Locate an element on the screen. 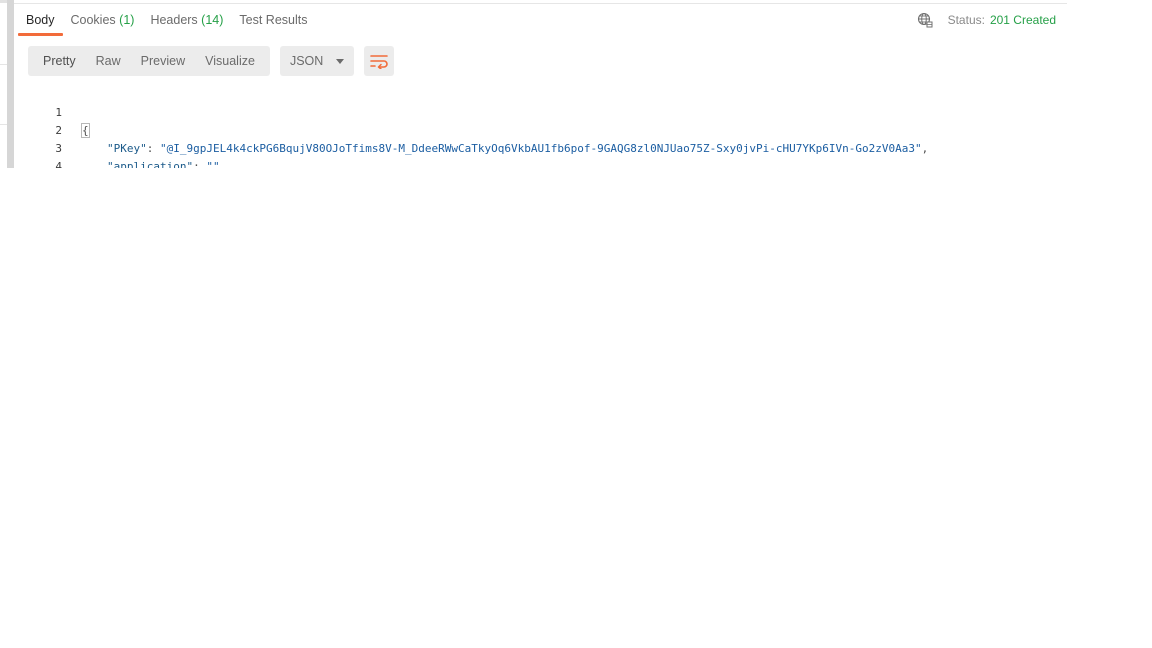  globe-network-icon is located at coordinates (925, 20).